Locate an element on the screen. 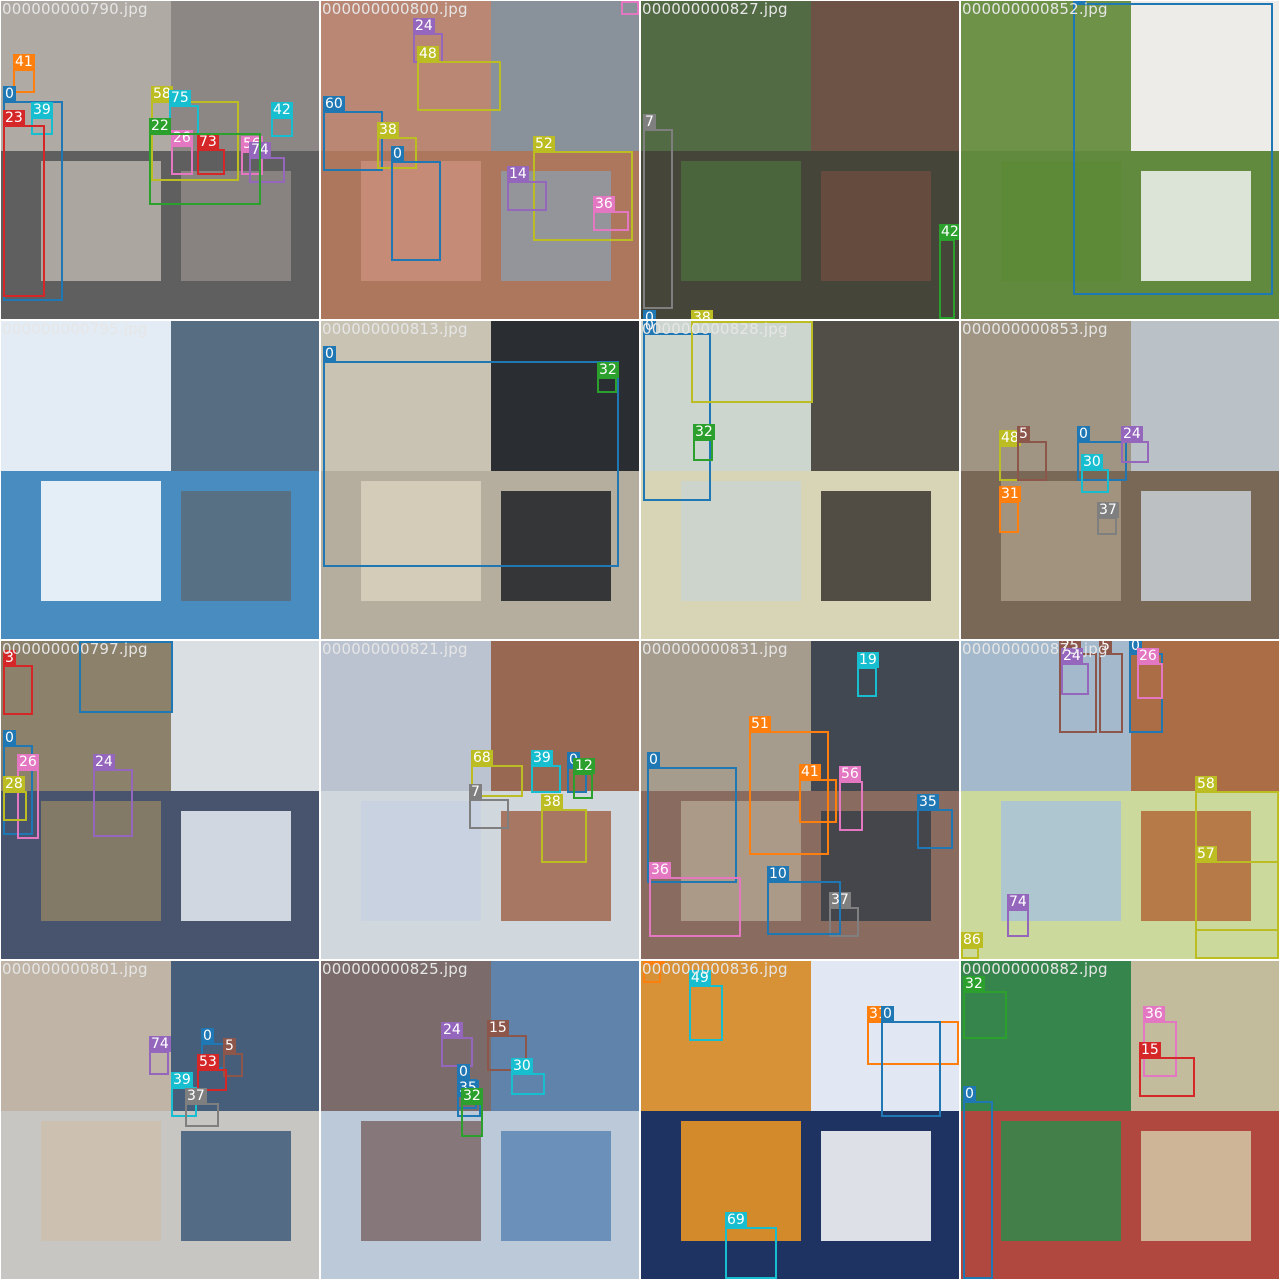 This screenshot has width=1280, height=1280. detection-box: 37 is located at coordinates (202, 1107).